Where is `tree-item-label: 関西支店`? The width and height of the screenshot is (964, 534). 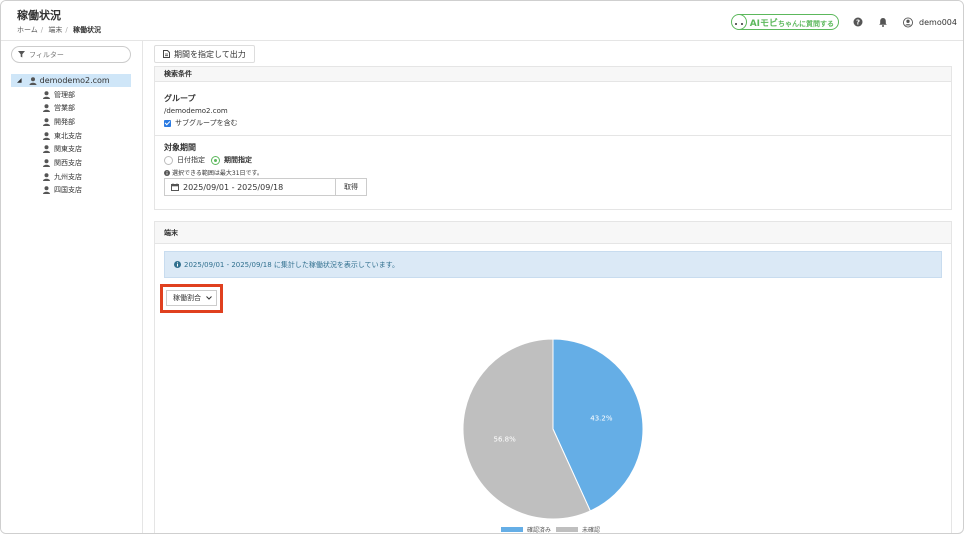 tree-item-label: 関西支店 is located at coordinates (68, 163).